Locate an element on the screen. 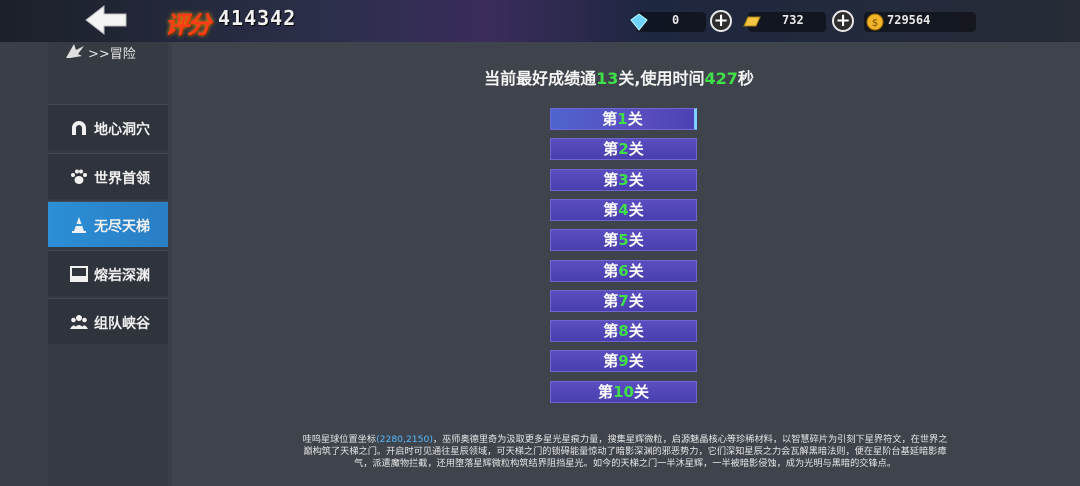 The height and width of the screenshot is (486, 1080). sidebar-item-lava-abyss: 熔岩深渊 is located at coordinates (108, 273).